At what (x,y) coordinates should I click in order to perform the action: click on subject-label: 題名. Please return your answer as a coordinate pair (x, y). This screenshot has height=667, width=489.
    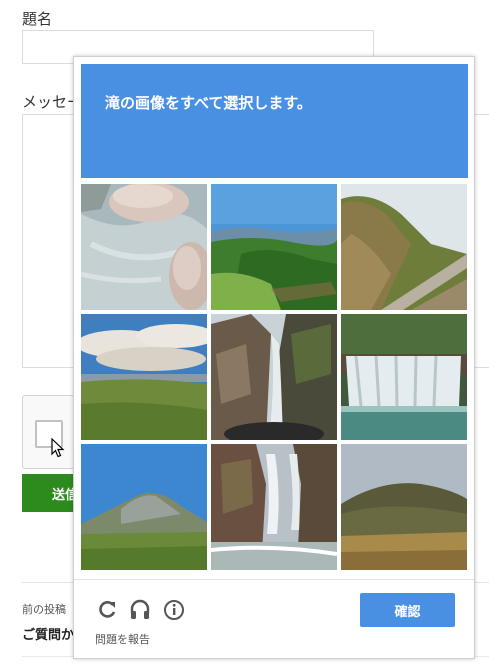
    Looking at the image, I should click on (37, 19).